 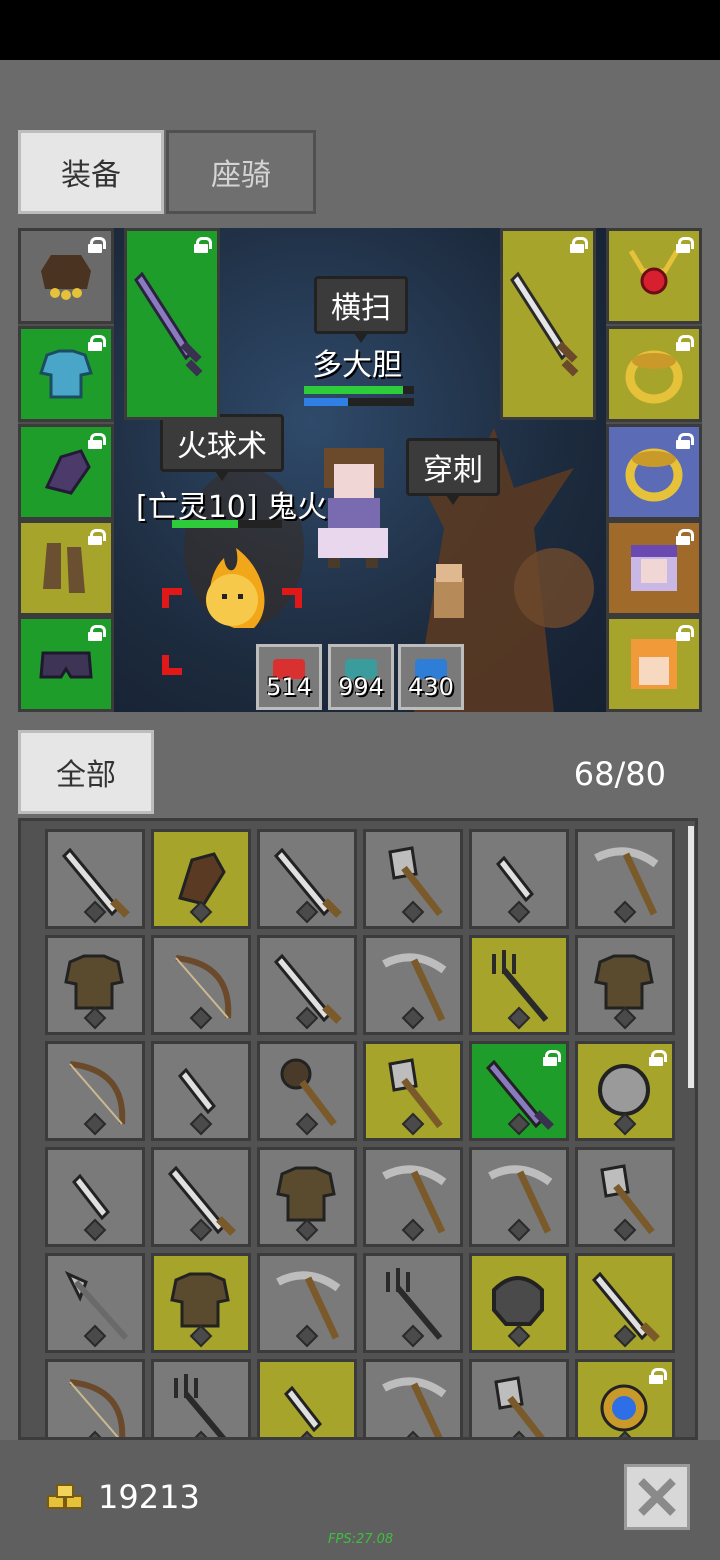 What do you see at coordinates (449, 591) in the screenshot?
I see `archer-enemy` at bounding box center [449, 591].